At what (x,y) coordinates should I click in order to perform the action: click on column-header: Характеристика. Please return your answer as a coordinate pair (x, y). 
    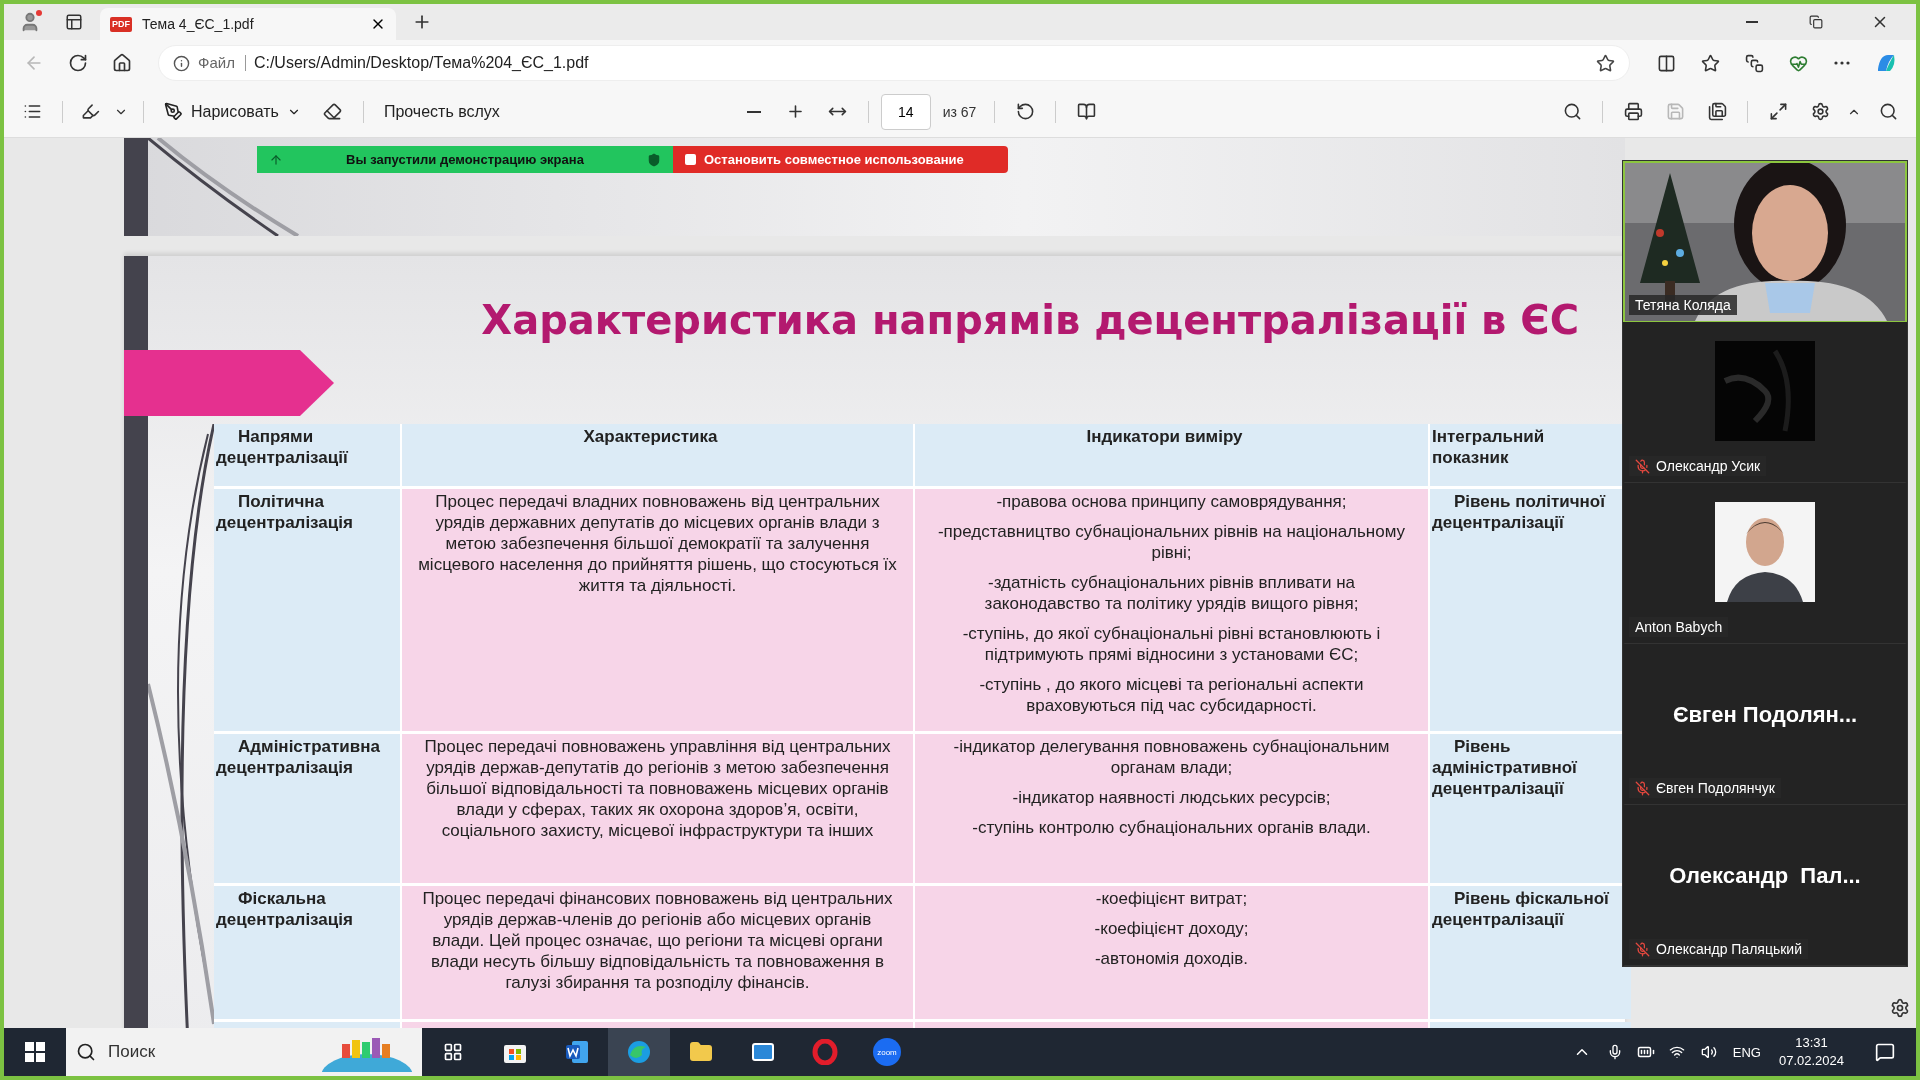
    Looking at the image, I should click on (657, 455).